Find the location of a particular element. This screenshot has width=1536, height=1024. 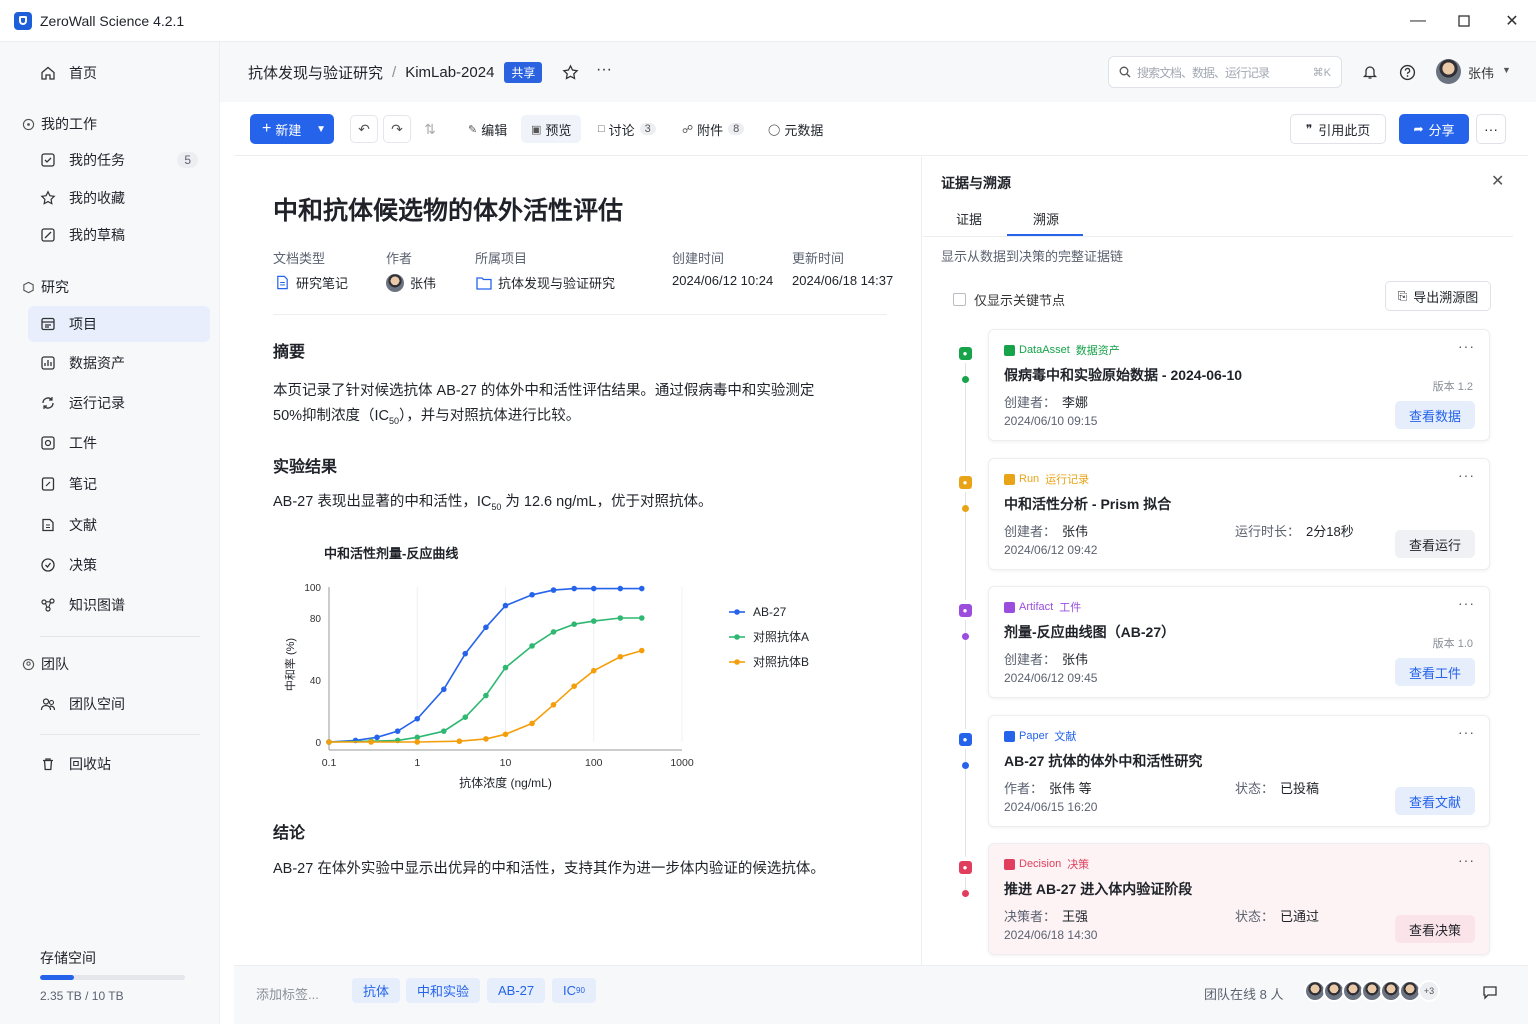

card-title: 假病毒中和实验原始数据 - 2024-06-10 is located at coordinates (1123, 375).